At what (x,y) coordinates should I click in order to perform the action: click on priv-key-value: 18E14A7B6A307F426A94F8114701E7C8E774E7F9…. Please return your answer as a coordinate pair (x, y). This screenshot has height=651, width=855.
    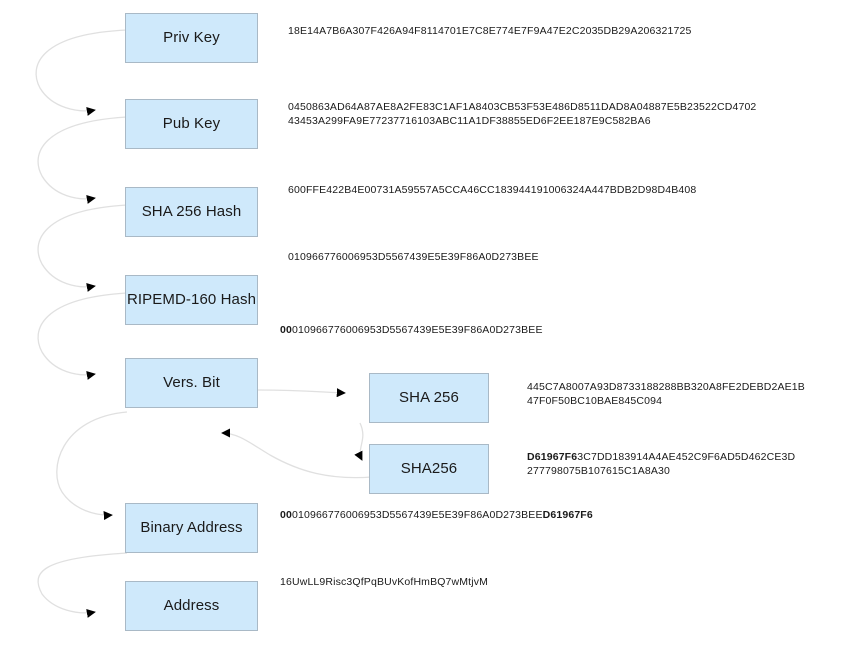
    Looking at the image, I should click on (490, 31).